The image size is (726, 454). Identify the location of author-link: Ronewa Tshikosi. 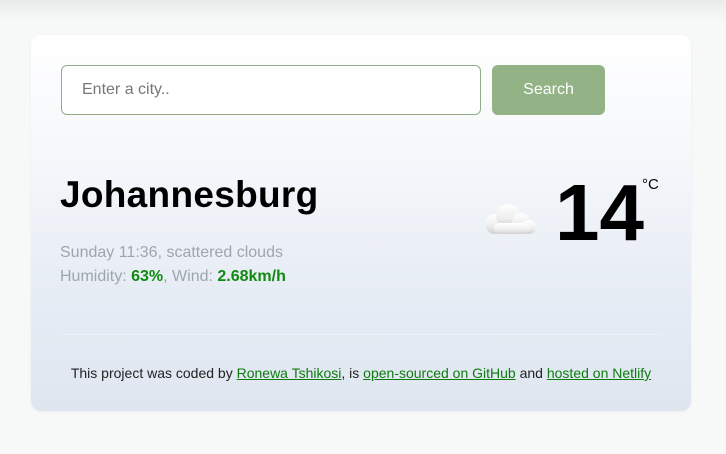
(289, 373).